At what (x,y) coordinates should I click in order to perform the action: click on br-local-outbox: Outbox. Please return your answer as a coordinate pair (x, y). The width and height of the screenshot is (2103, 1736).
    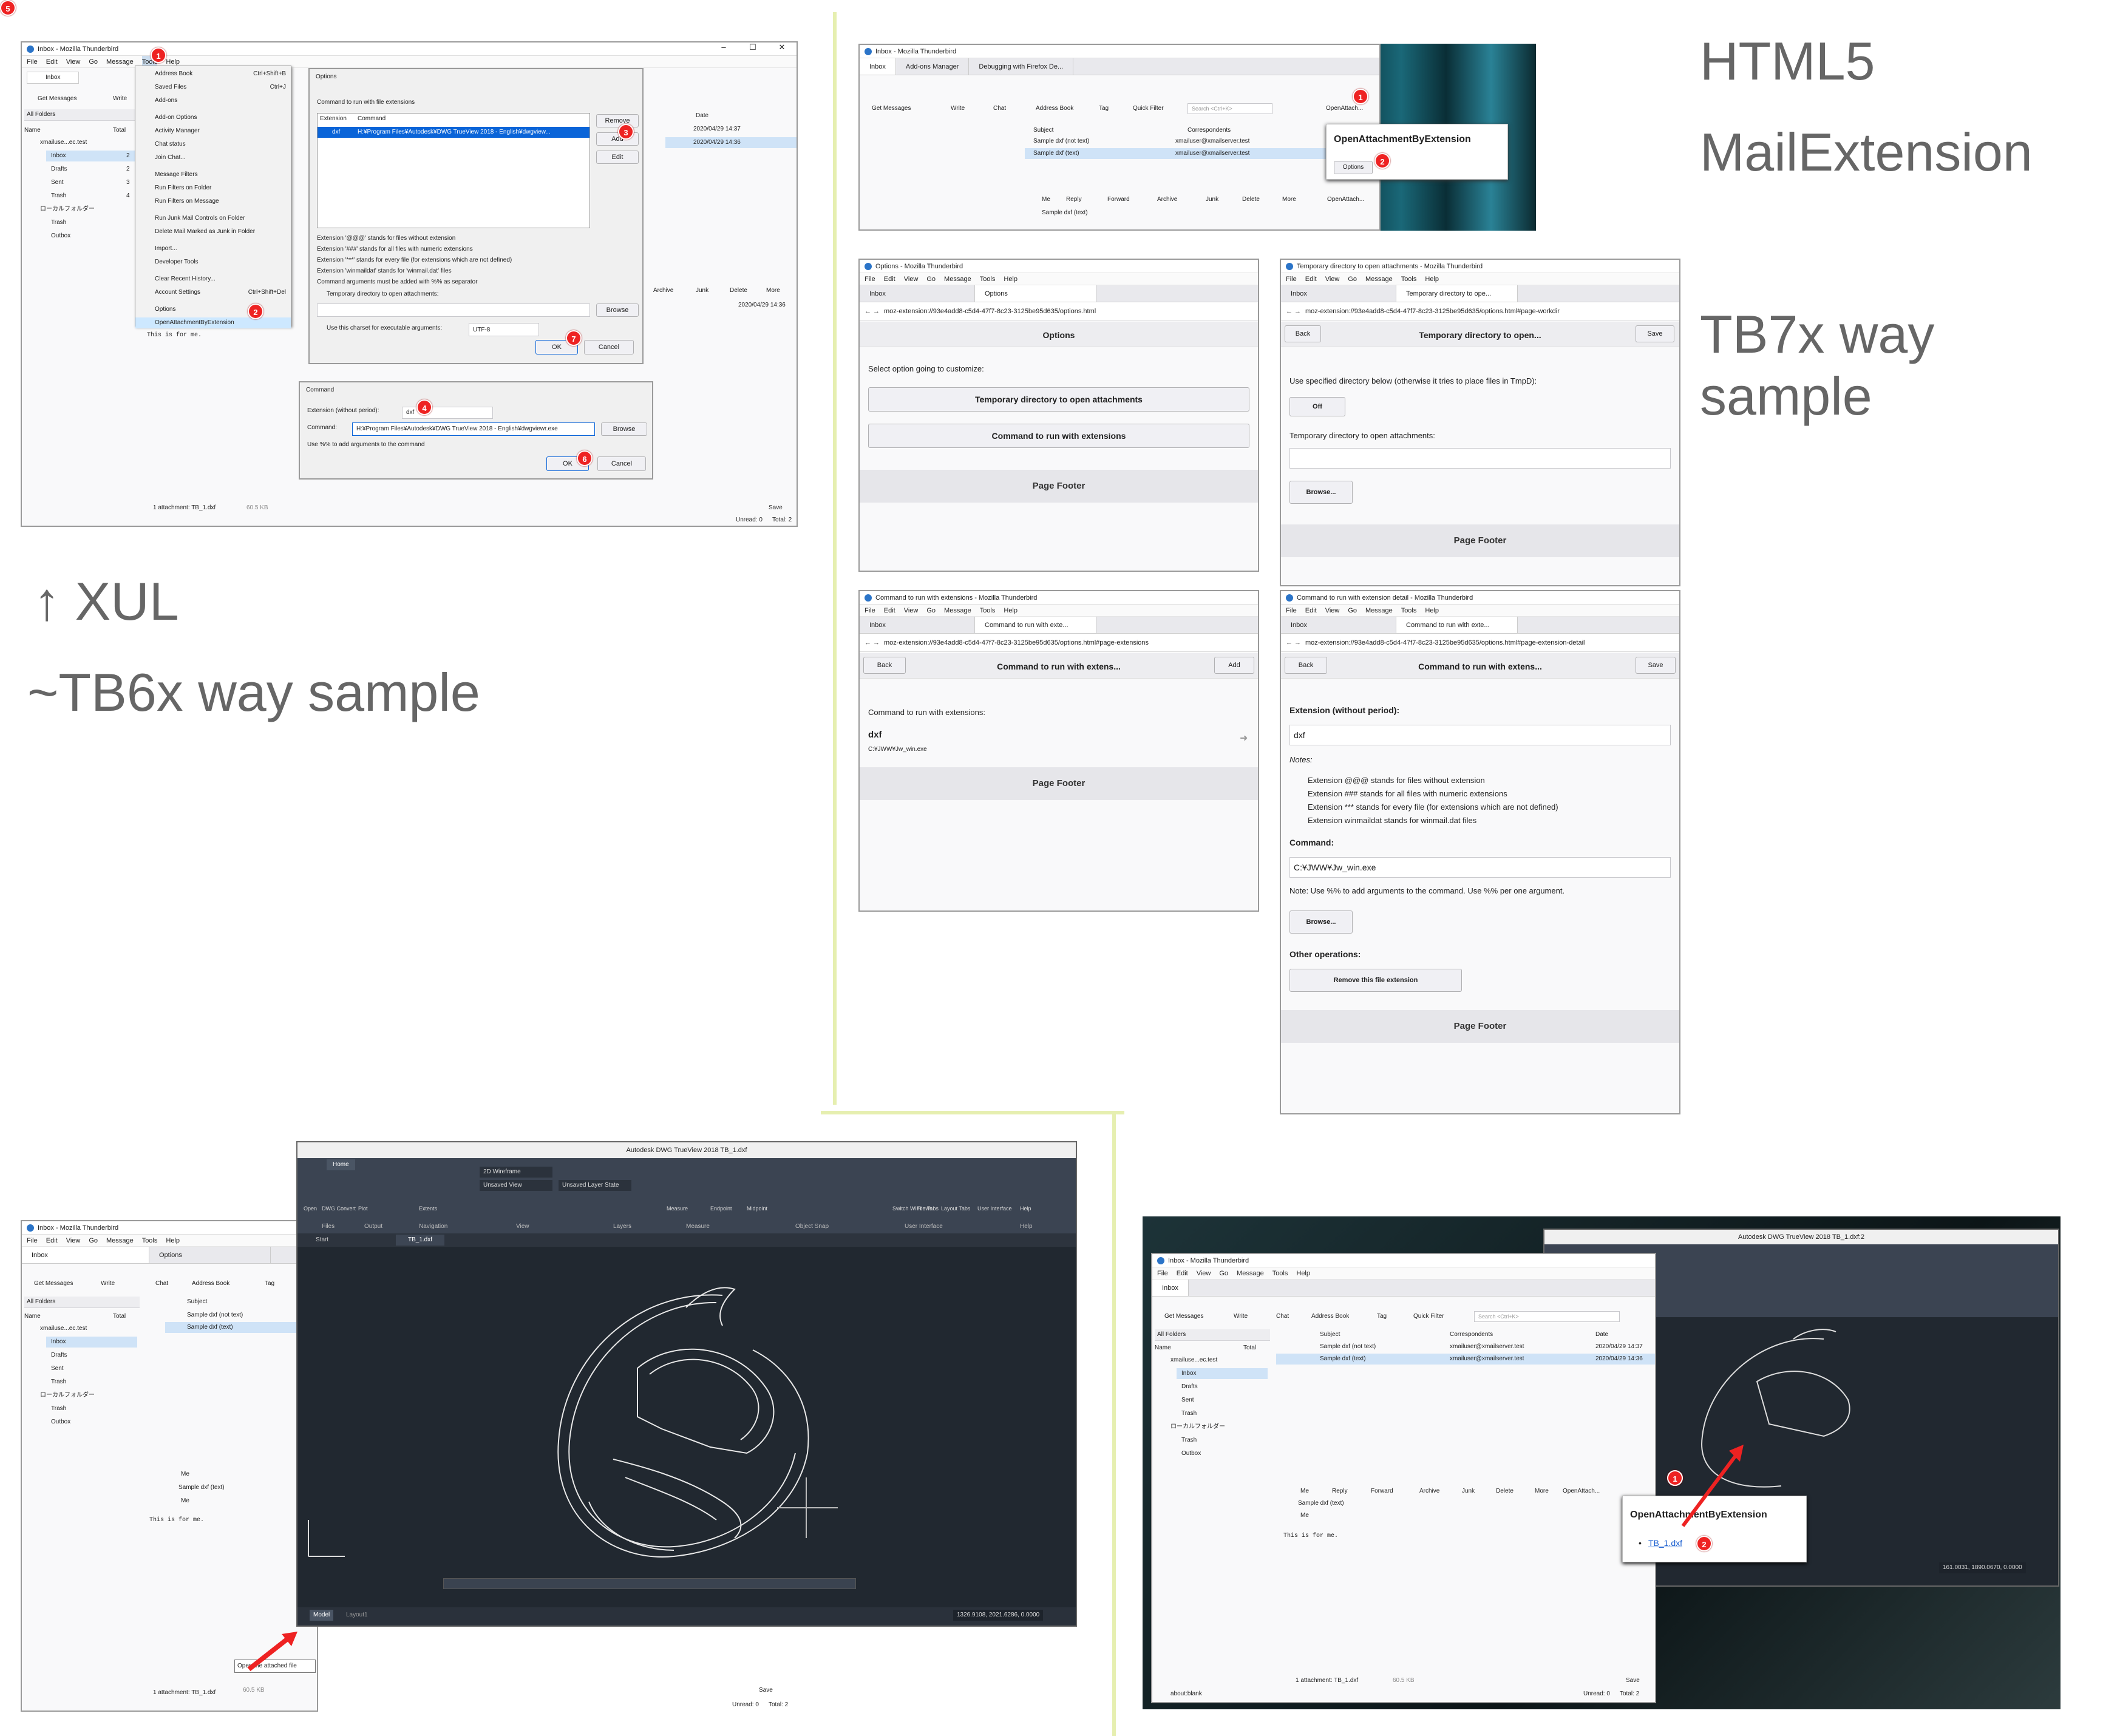
    Looking at the image, I should click on (1191, 1453).